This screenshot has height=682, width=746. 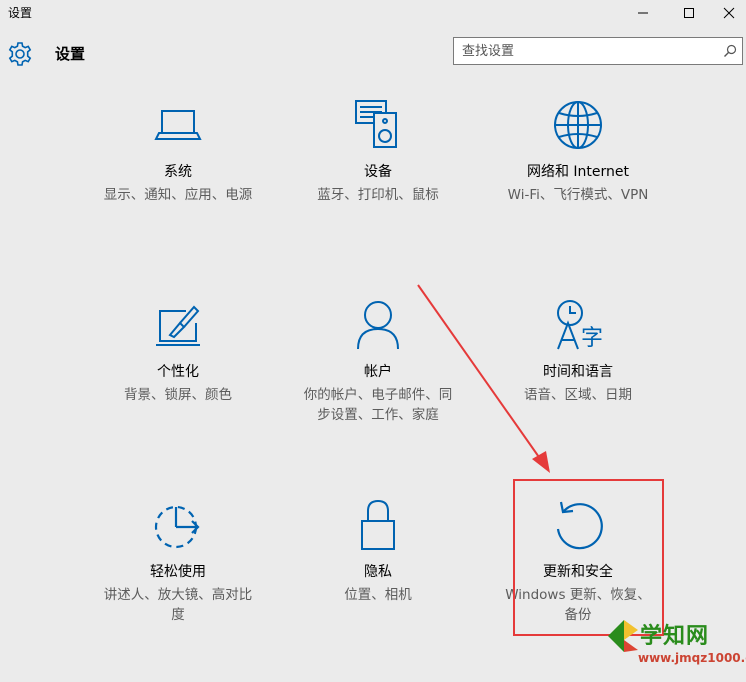 I want to click on time-language-icon: 字, so click(x=578, y=325).